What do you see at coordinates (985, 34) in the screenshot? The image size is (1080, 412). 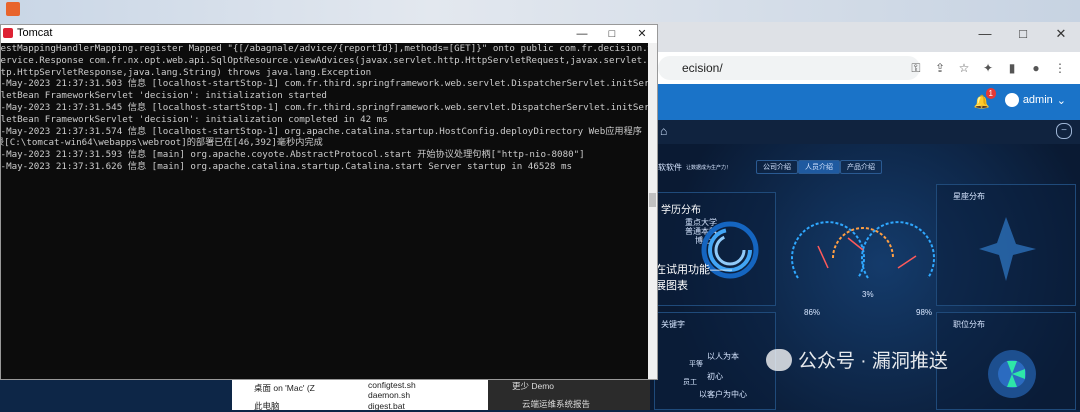 I see `browser-minimize-button: —` at bounding box center [985, 34].